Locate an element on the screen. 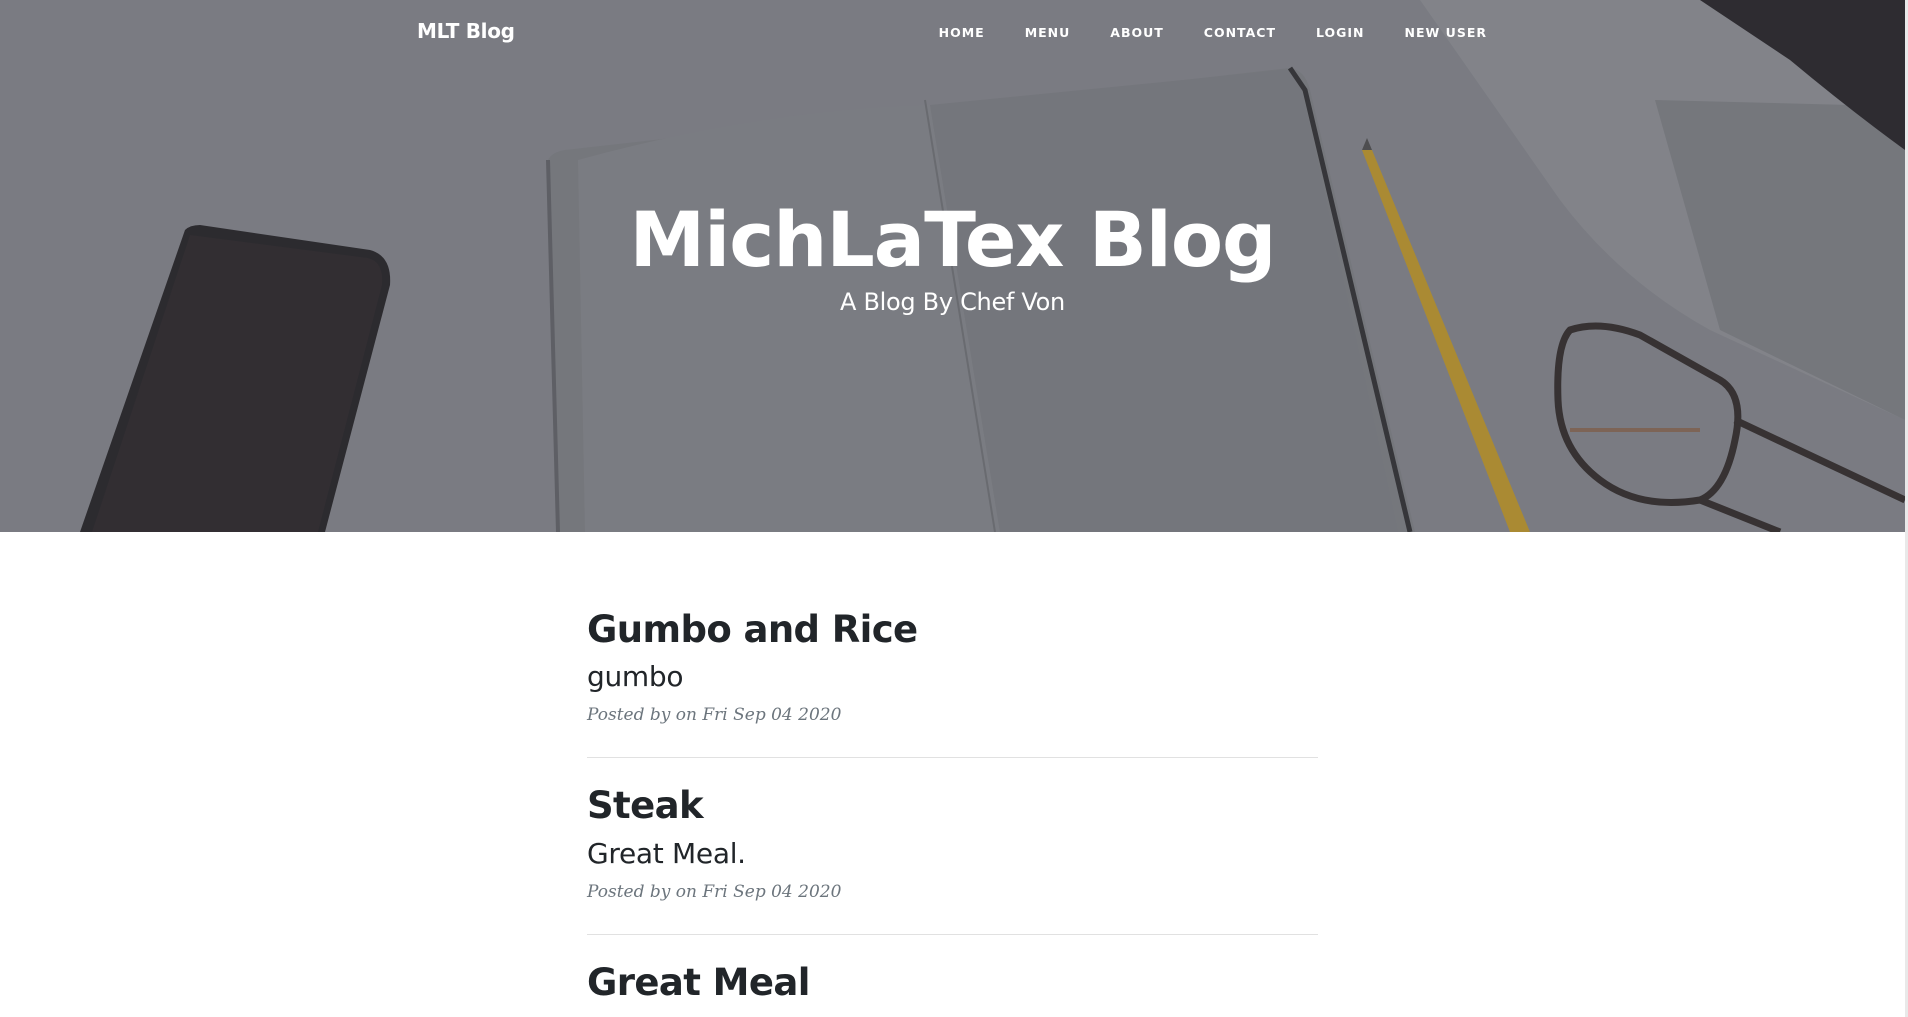 This screenshot has width=1908, height=1017. nav-item-menu: MENU is located at coordinates (1048, 33).